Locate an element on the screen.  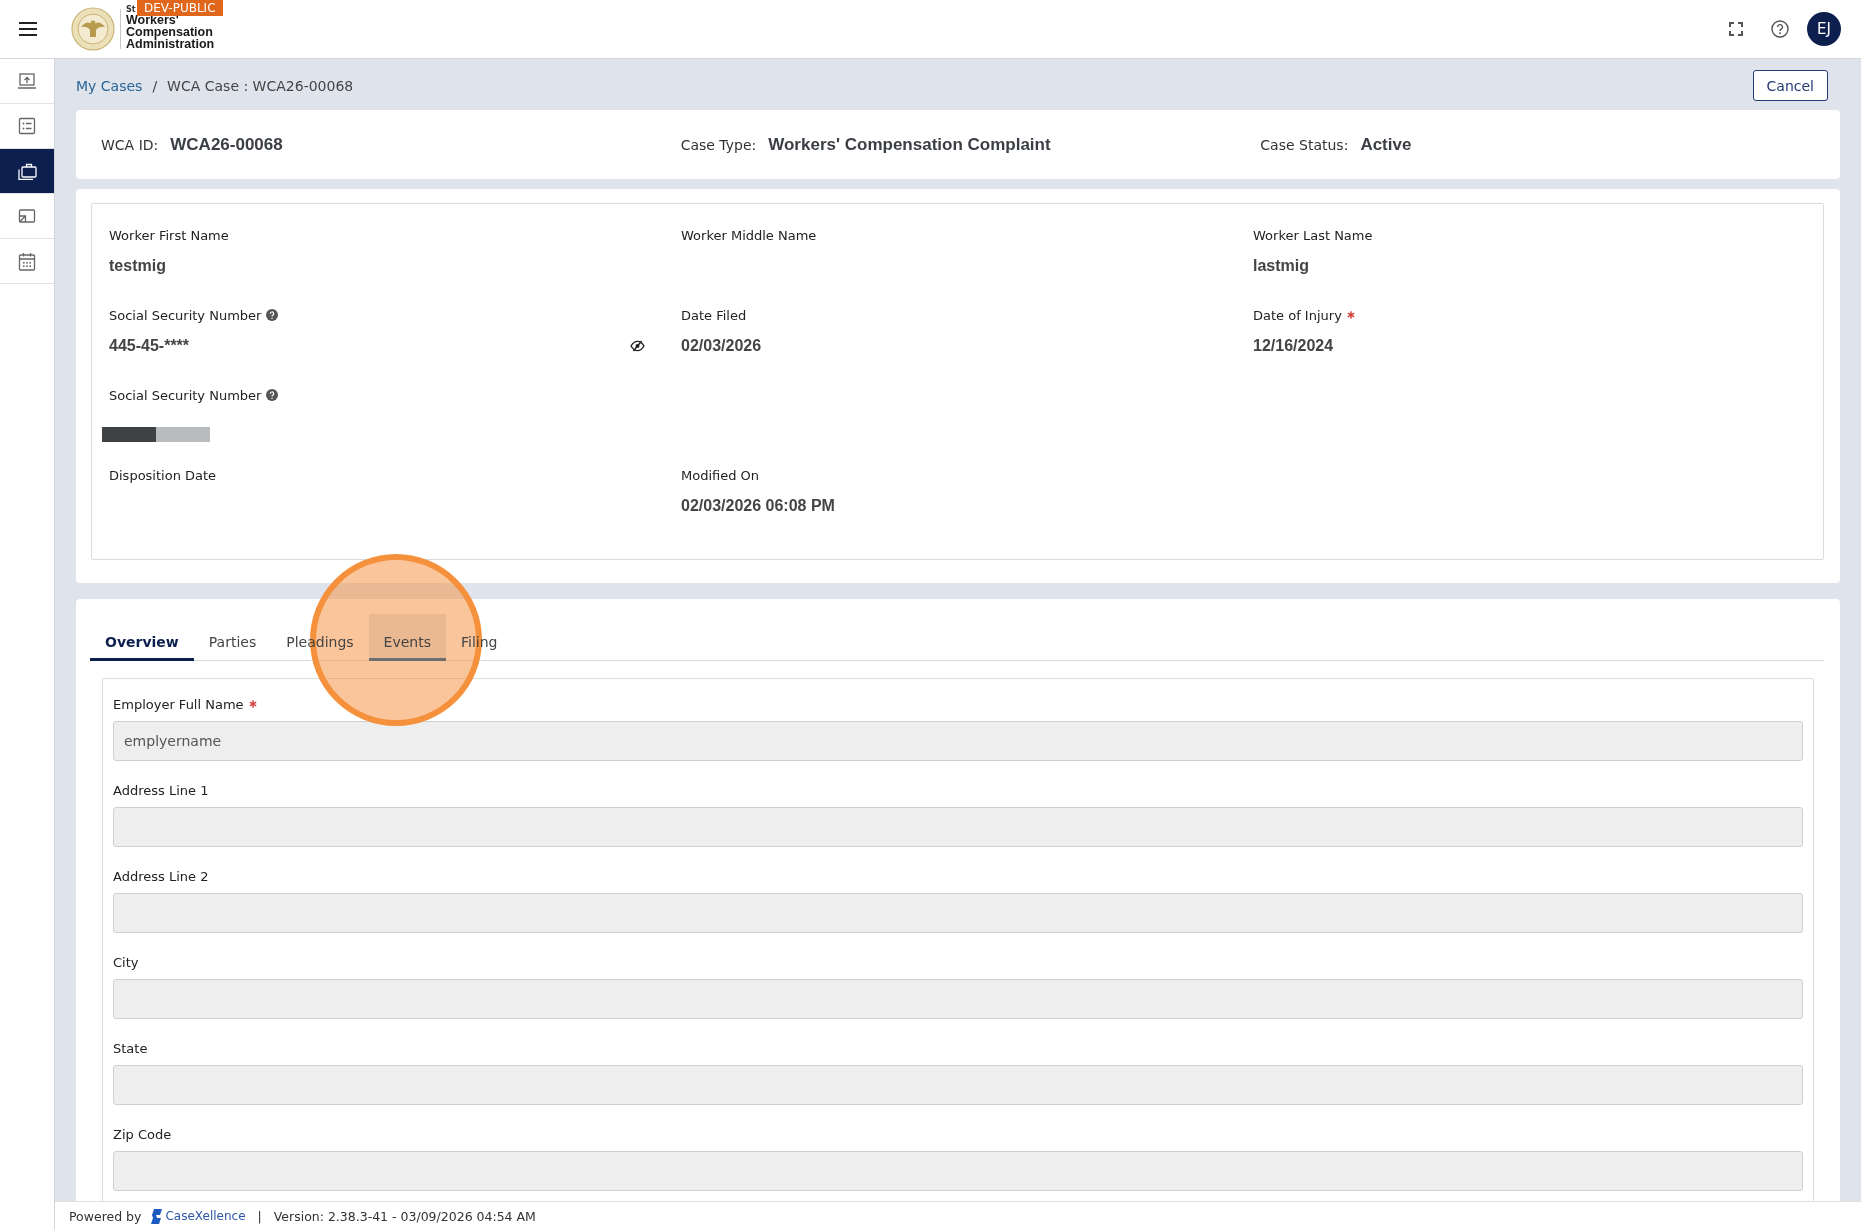
sidebar-item is located at coordinates (27, 171).